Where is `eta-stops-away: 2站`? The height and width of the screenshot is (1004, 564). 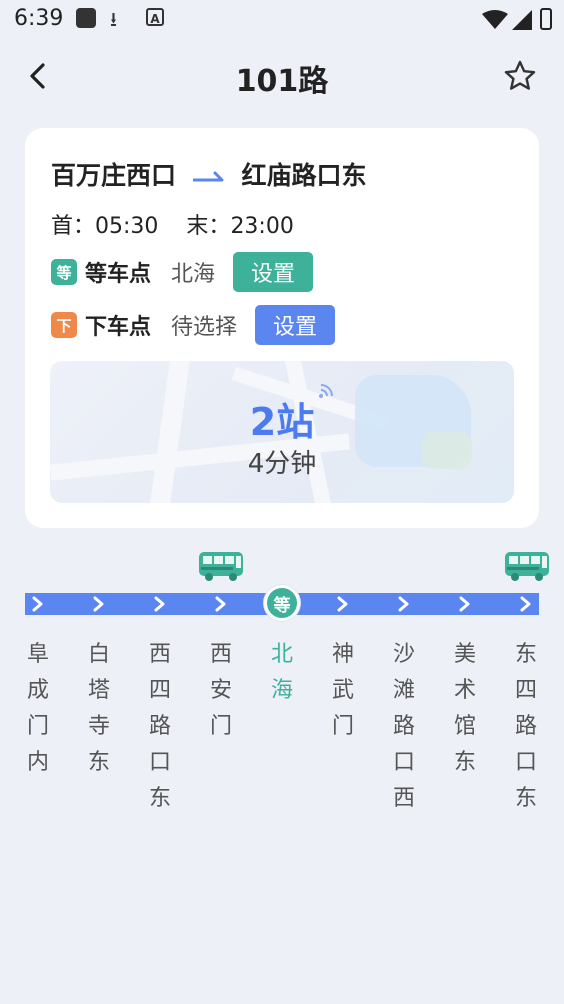
eta-stops-away: 2站 is located at coordinates (282, 422).